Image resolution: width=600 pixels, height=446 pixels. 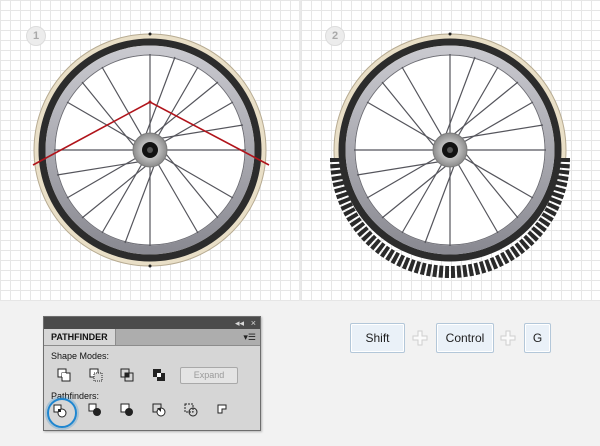 What do you see at coordinates (152, 323) in the screenshot?
I see `panel-titlebar: ◂◂ ×` at bounding box center [152, 323].